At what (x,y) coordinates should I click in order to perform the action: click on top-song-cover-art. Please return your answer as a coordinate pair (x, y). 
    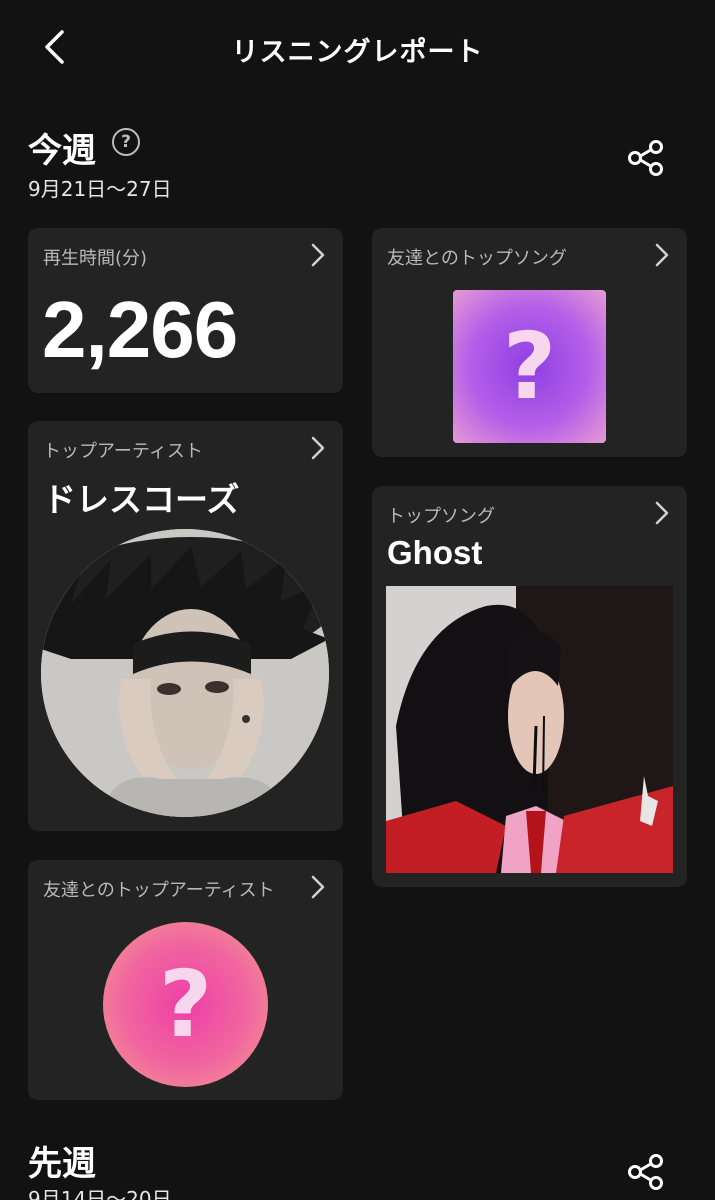
    Looking at the image, I should click on (529, 729).